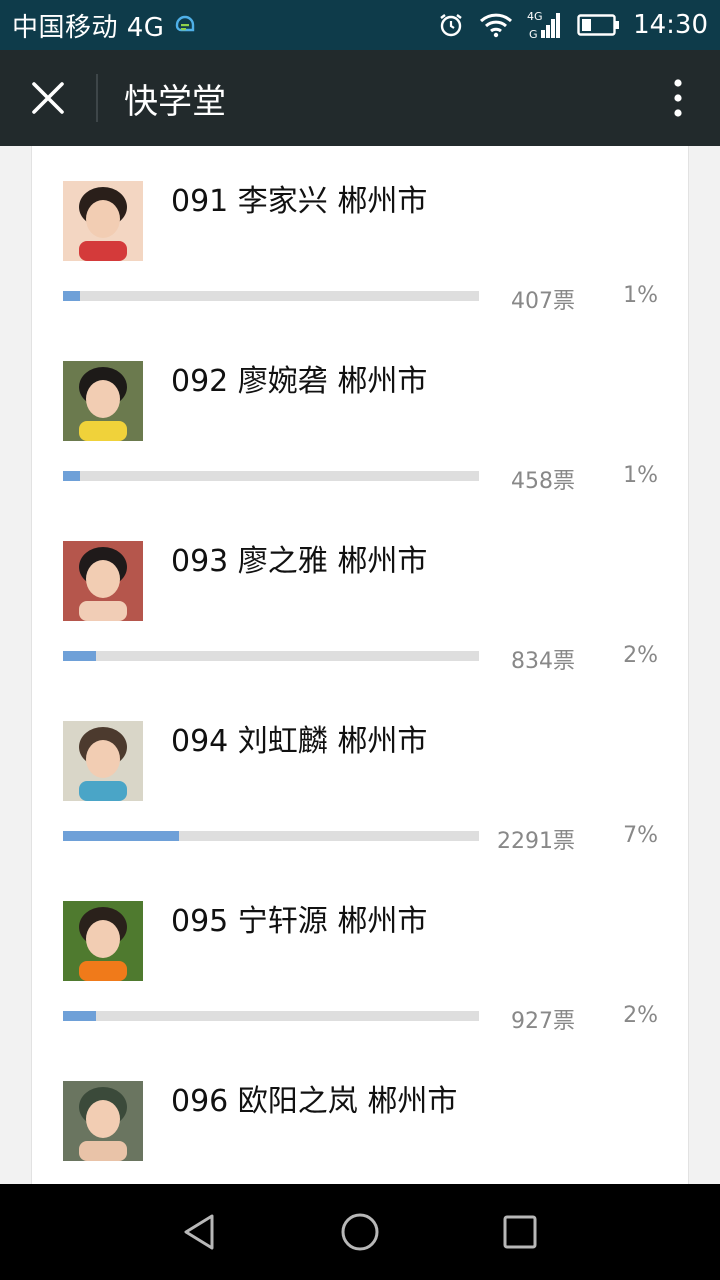  I want to click on list-item: 094 刘虹麟 郴州市 2291票 7%, so click(360, 776).